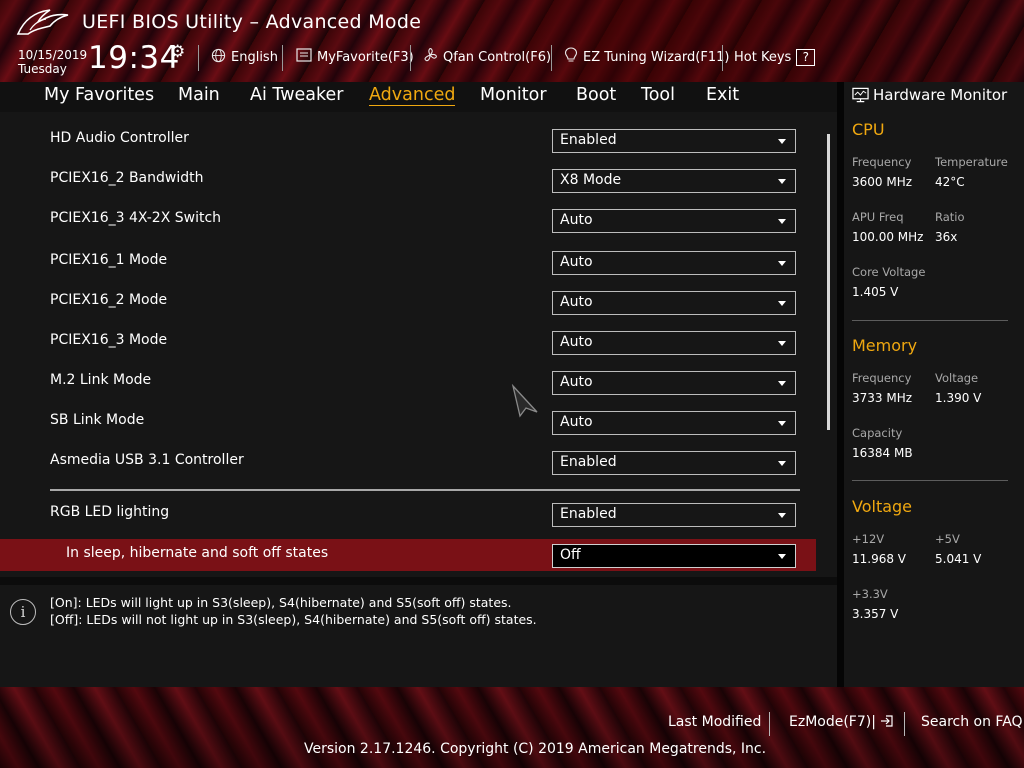 This screenshot has width=1024, height=768. Describe the element at coordinates (596, 95) in the screenshot. I see `tab-boot: Boot` at that location.